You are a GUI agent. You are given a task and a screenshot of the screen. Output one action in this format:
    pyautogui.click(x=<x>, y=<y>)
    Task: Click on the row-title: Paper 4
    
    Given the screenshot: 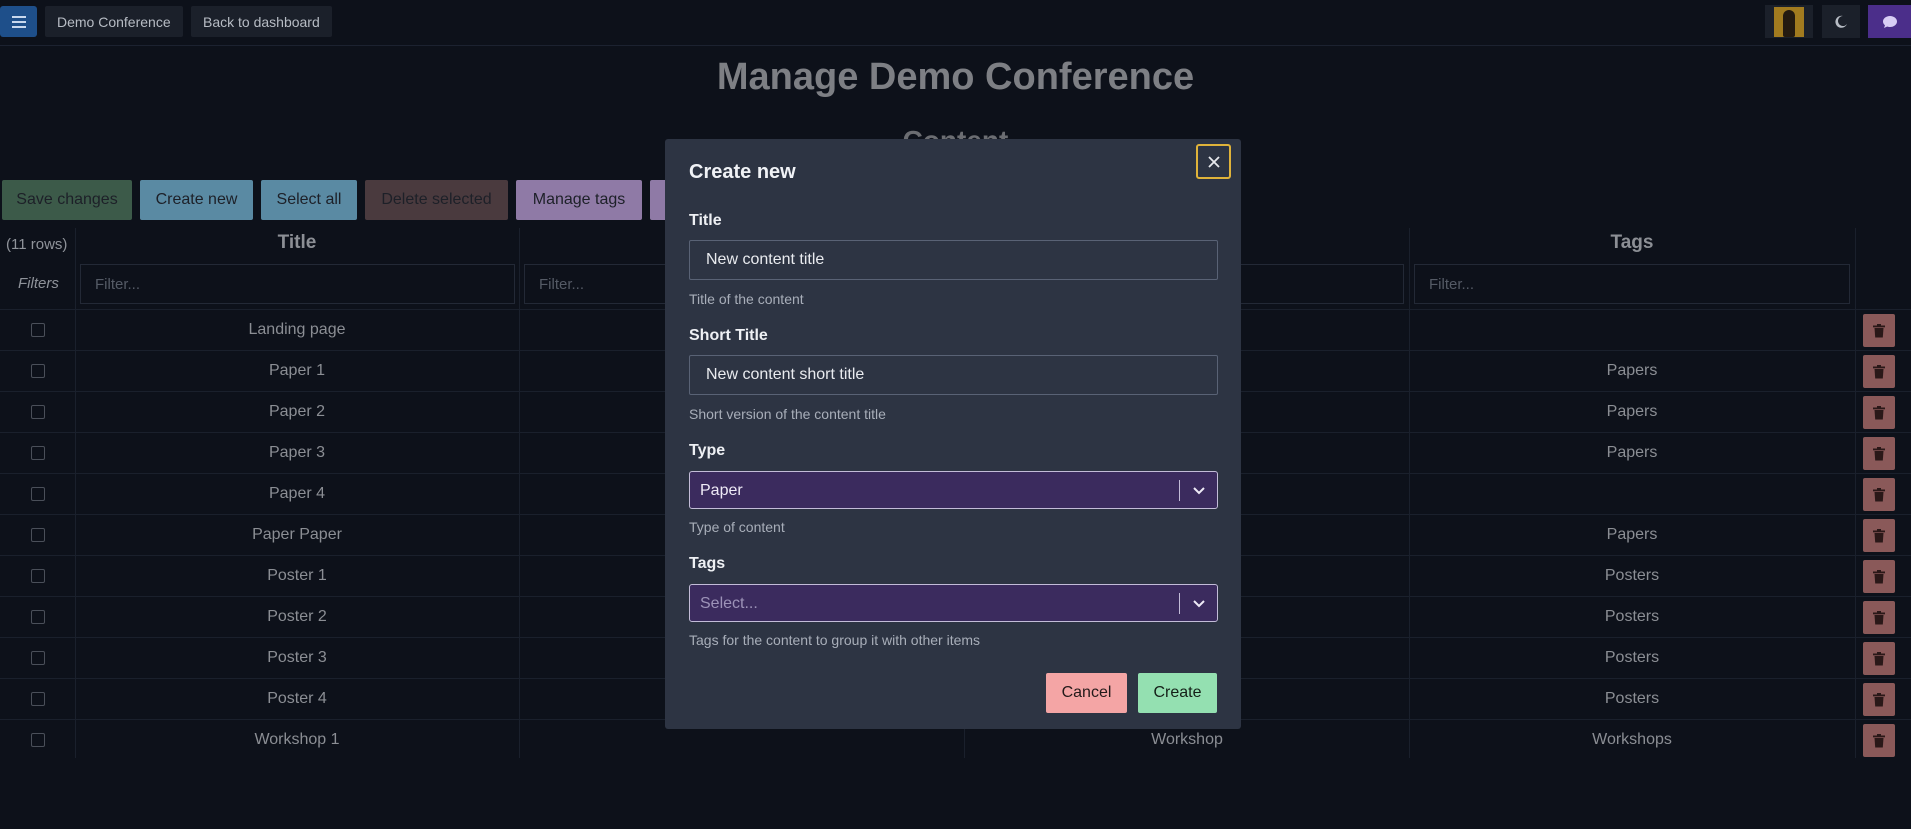 What is the action you would take?
    pyautogui.click(x=297, y=493)
    